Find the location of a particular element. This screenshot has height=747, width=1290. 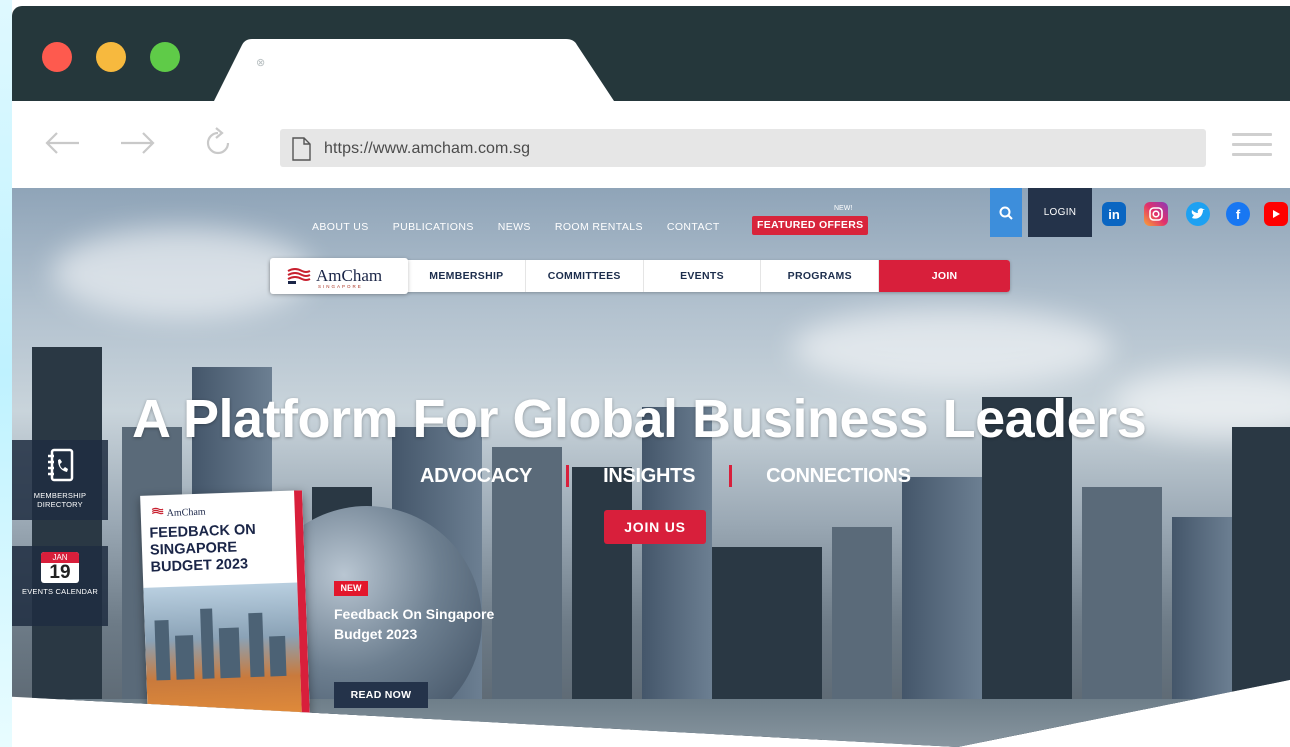

join-us-button: JOIN US is located at coordinates (655, 527).